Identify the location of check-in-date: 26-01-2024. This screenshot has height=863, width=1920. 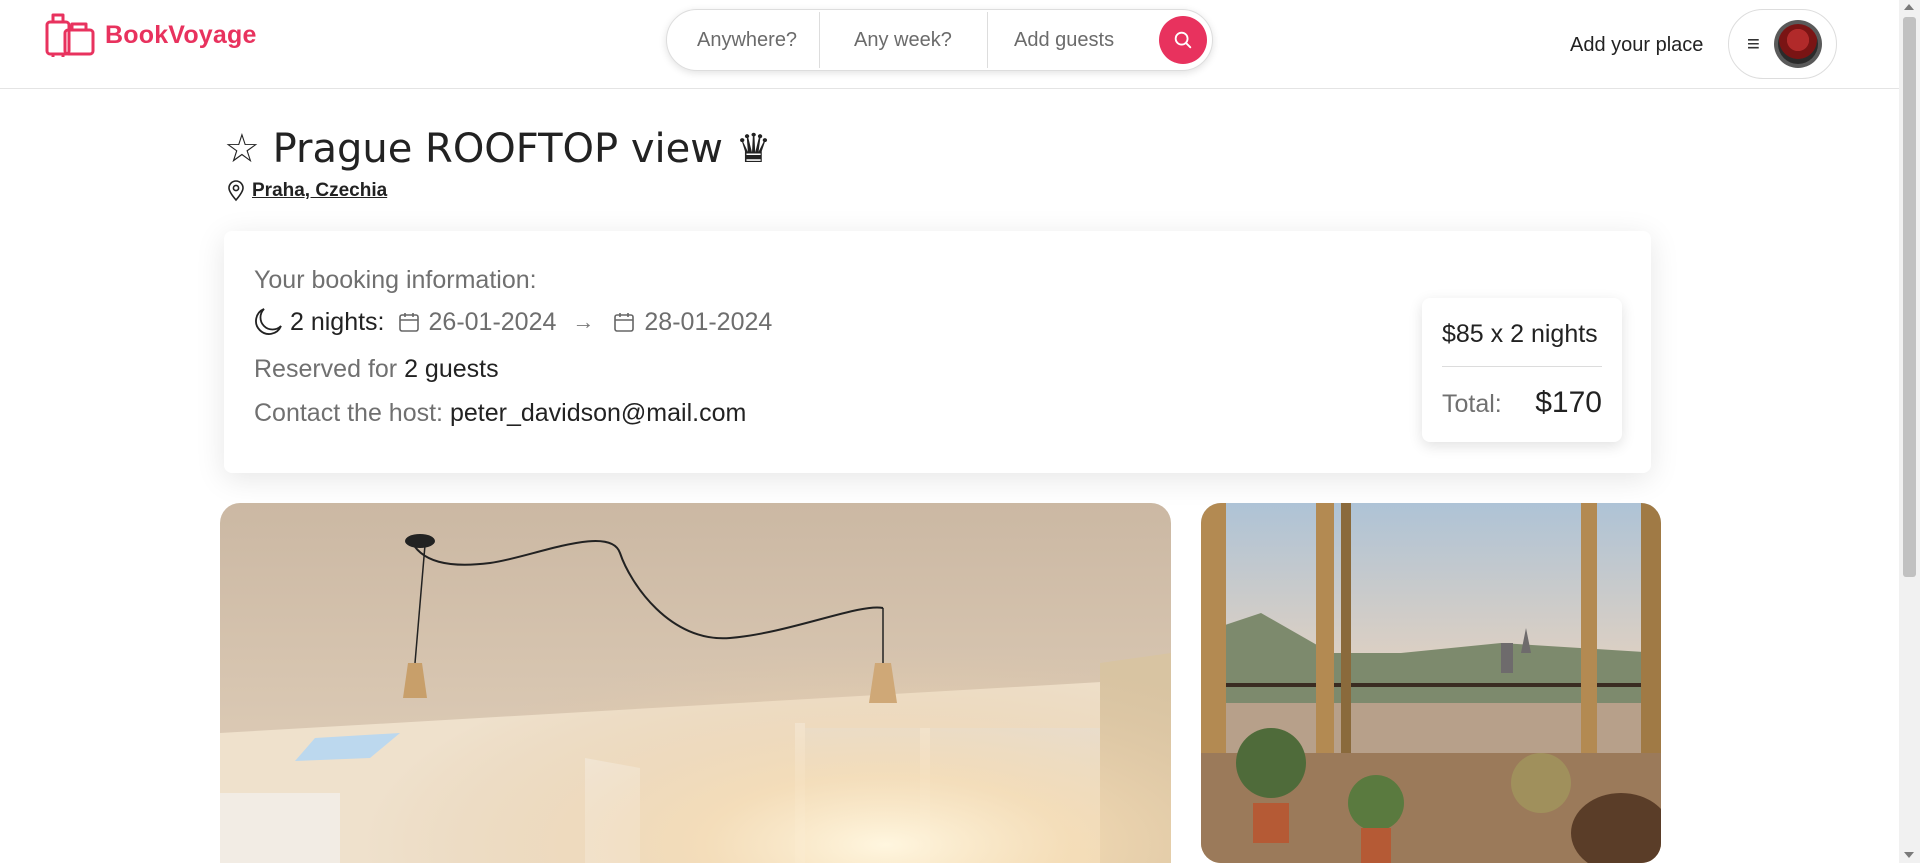
(492, 321).